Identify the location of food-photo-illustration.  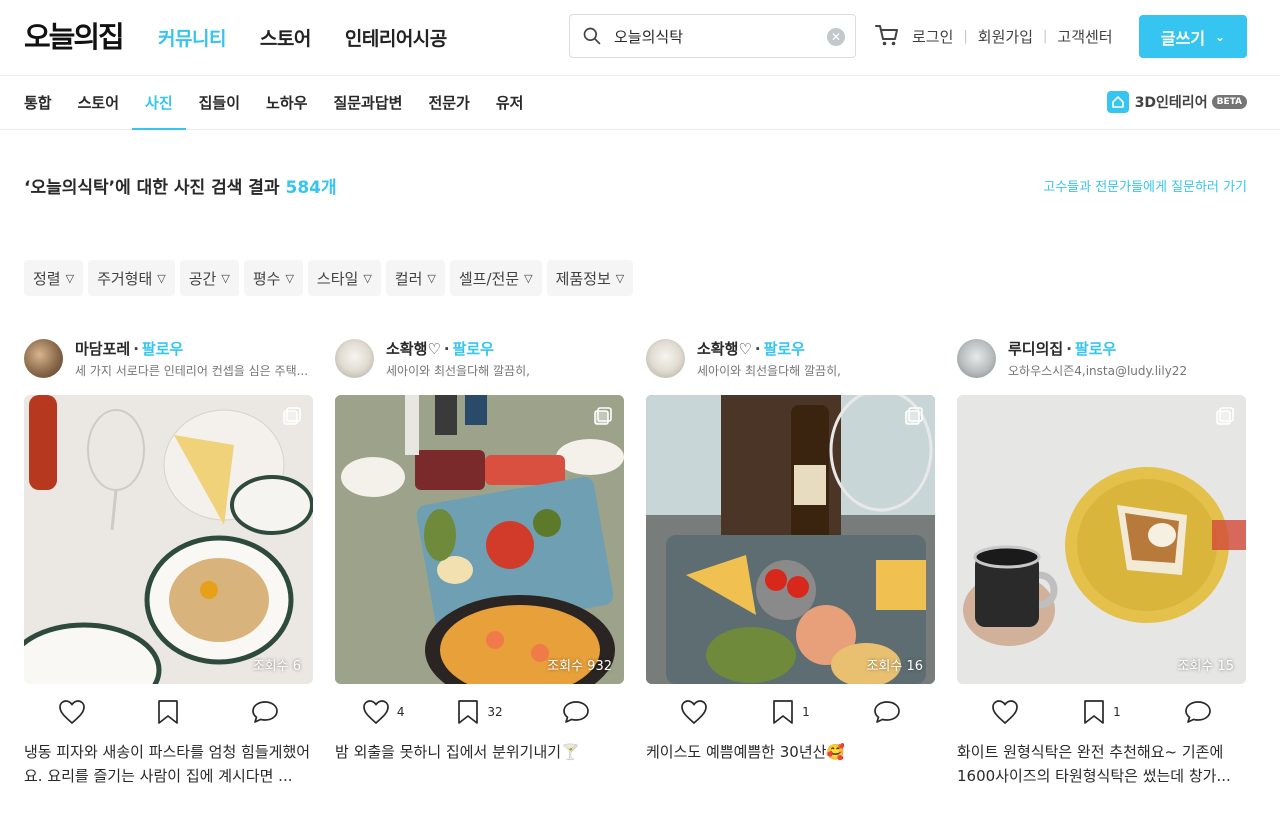
(790, 539).